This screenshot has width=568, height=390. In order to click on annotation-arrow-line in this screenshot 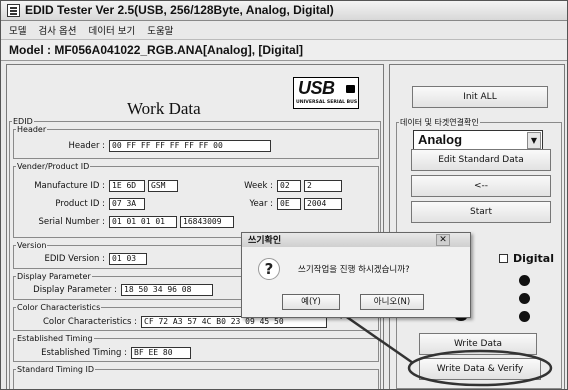, I will do `click(377, 338)`.